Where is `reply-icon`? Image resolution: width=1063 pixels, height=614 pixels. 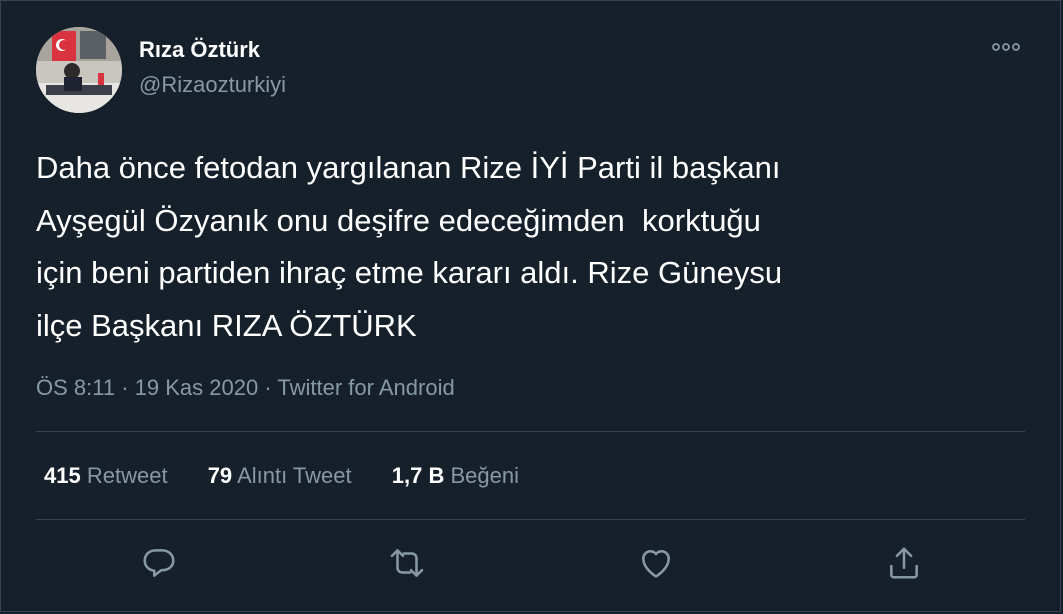
reply-icon is located at coordinates (159, 563).